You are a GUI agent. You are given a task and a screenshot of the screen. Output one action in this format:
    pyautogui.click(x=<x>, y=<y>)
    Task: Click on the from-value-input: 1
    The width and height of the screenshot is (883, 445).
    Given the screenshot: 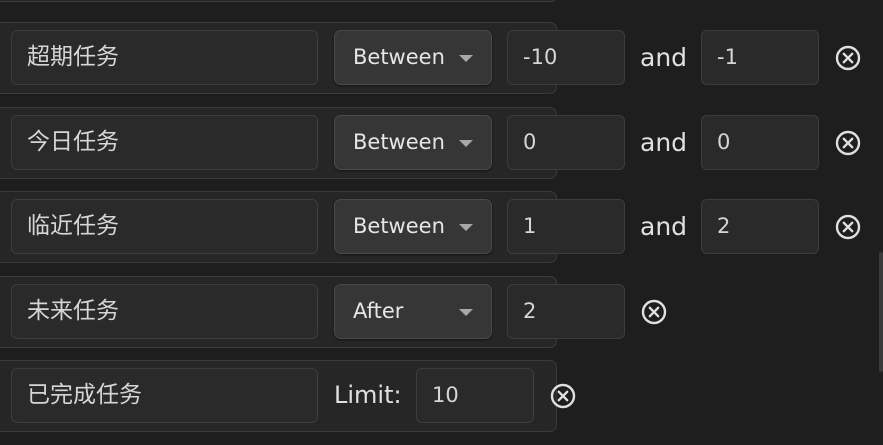 What is the action you would take?
    pyautogui.click(x=566, y=226)
    